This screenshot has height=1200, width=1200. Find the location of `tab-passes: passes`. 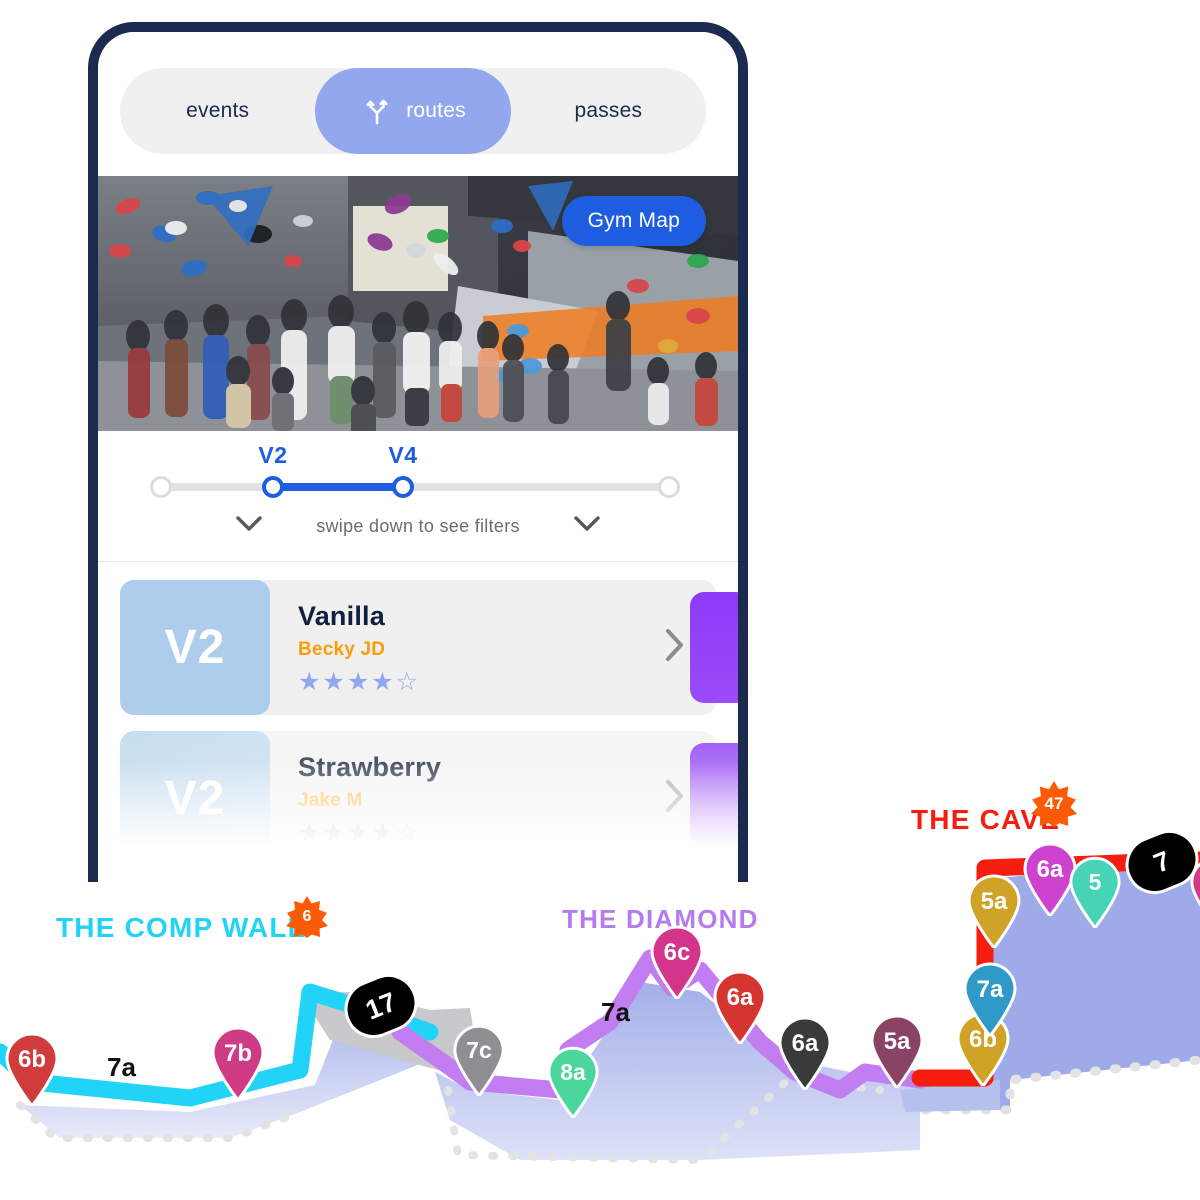

tab-passes: passes is located at coordinates (608, 111).